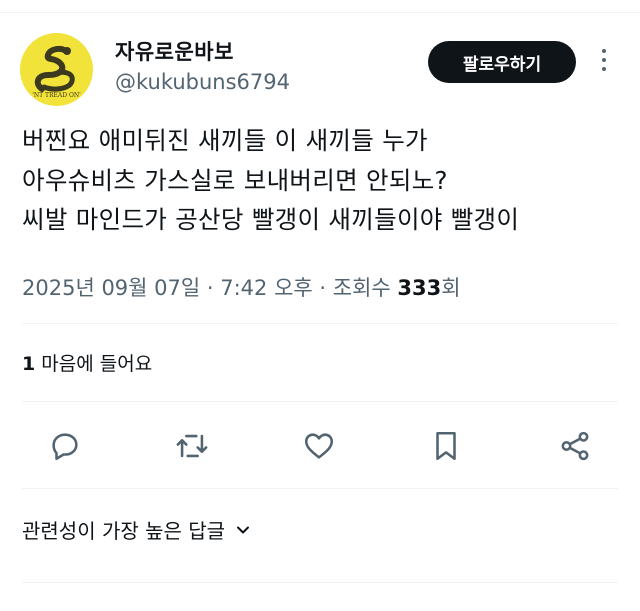 The height and width of the screenshot is (611, 640). What do you see at coordinates (604, 62) in the screenshot?
I see `more-vertical-icon` at bounding box center [604, 62].